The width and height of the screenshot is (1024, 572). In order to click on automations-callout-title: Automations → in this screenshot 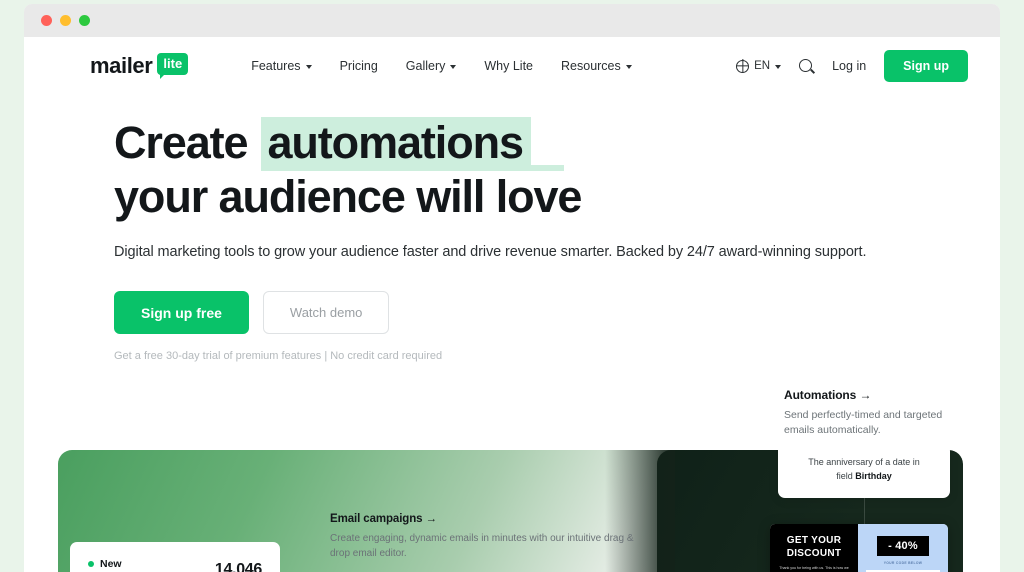, I will do `click(828, 395)`.